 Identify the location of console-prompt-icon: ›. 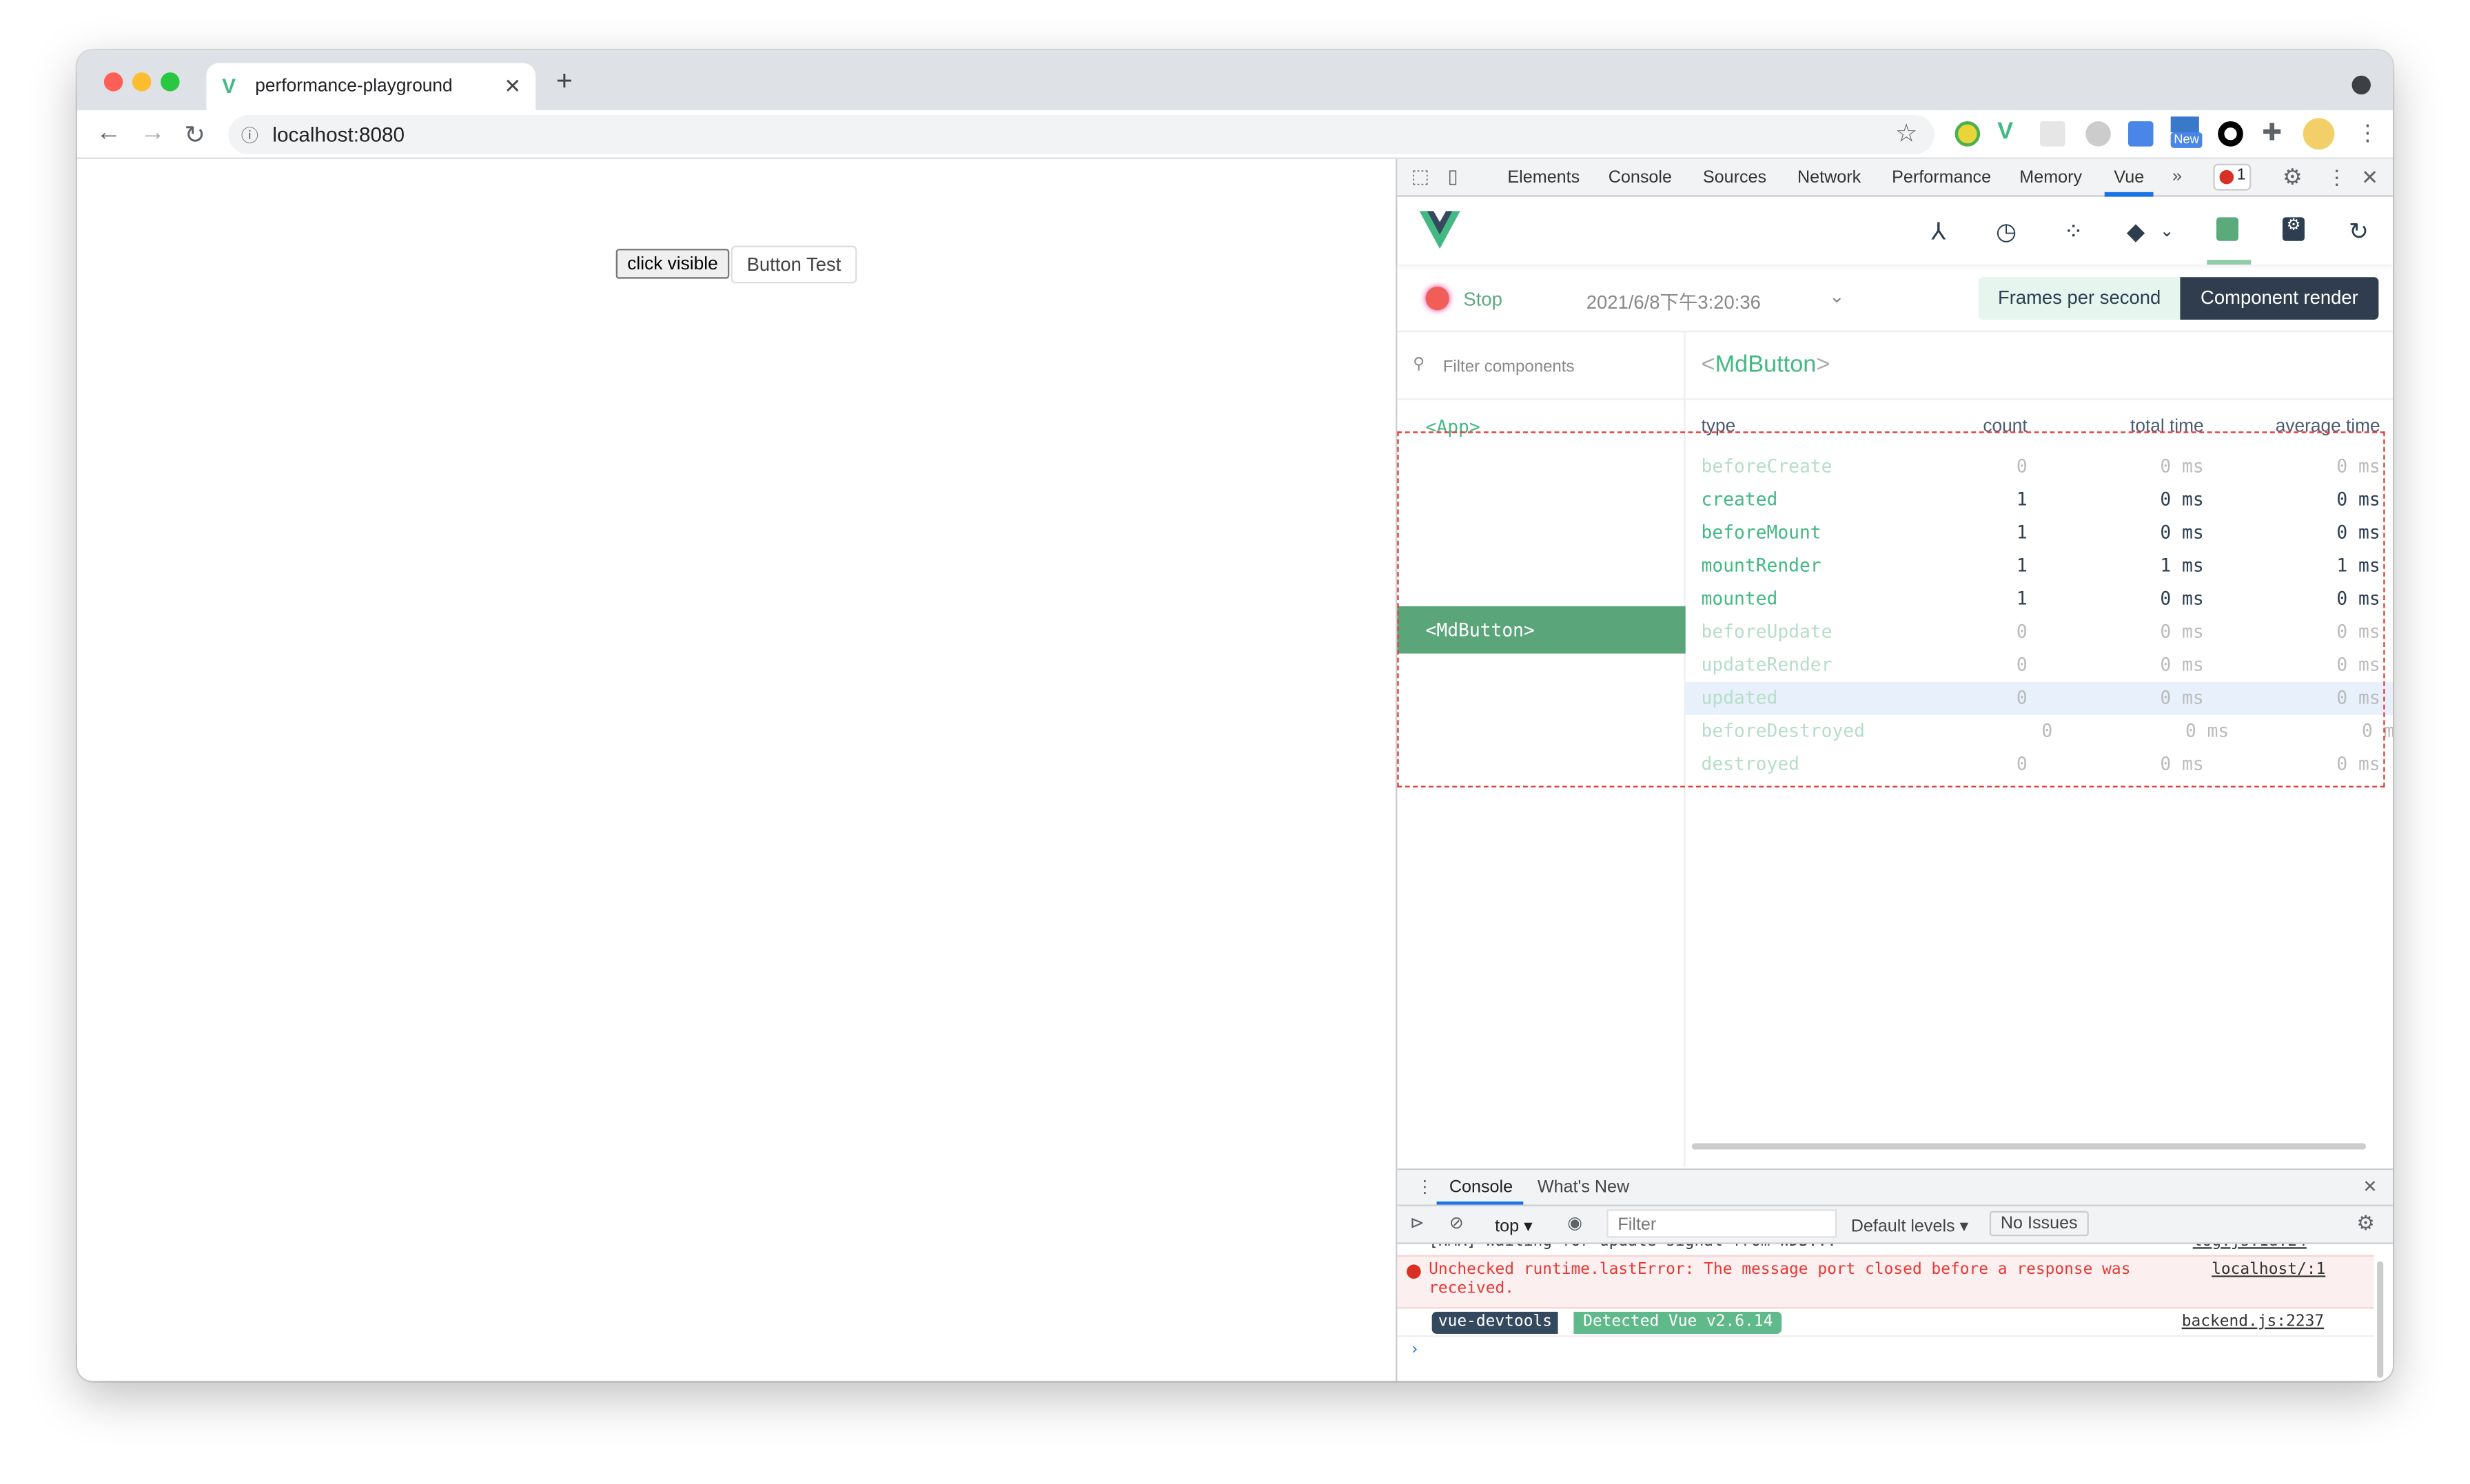
(1415, 1350).